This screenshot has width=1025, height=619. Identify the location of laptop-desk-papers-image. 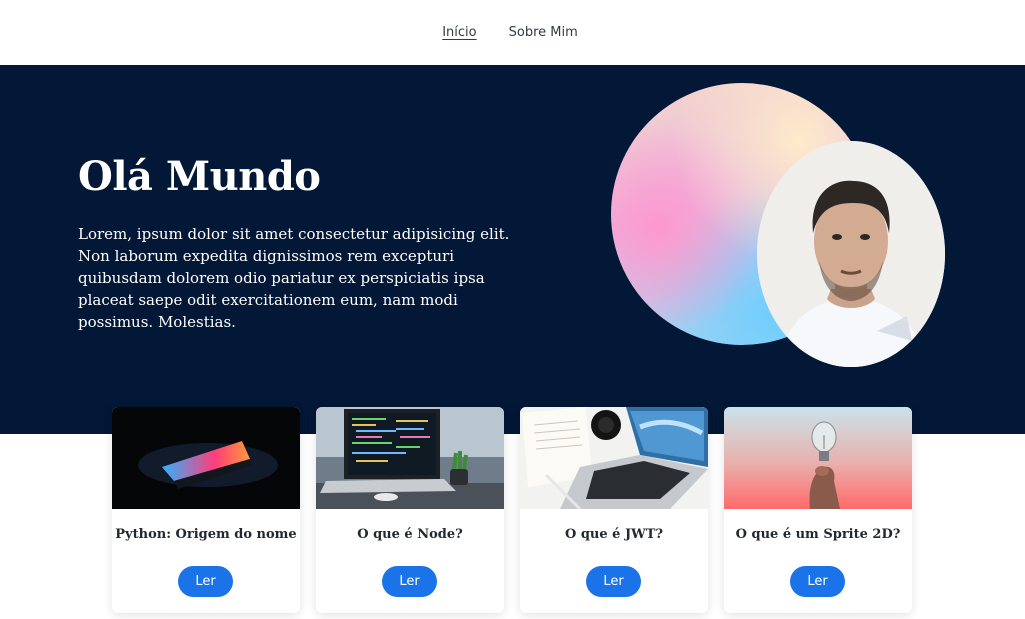
(614, 458).